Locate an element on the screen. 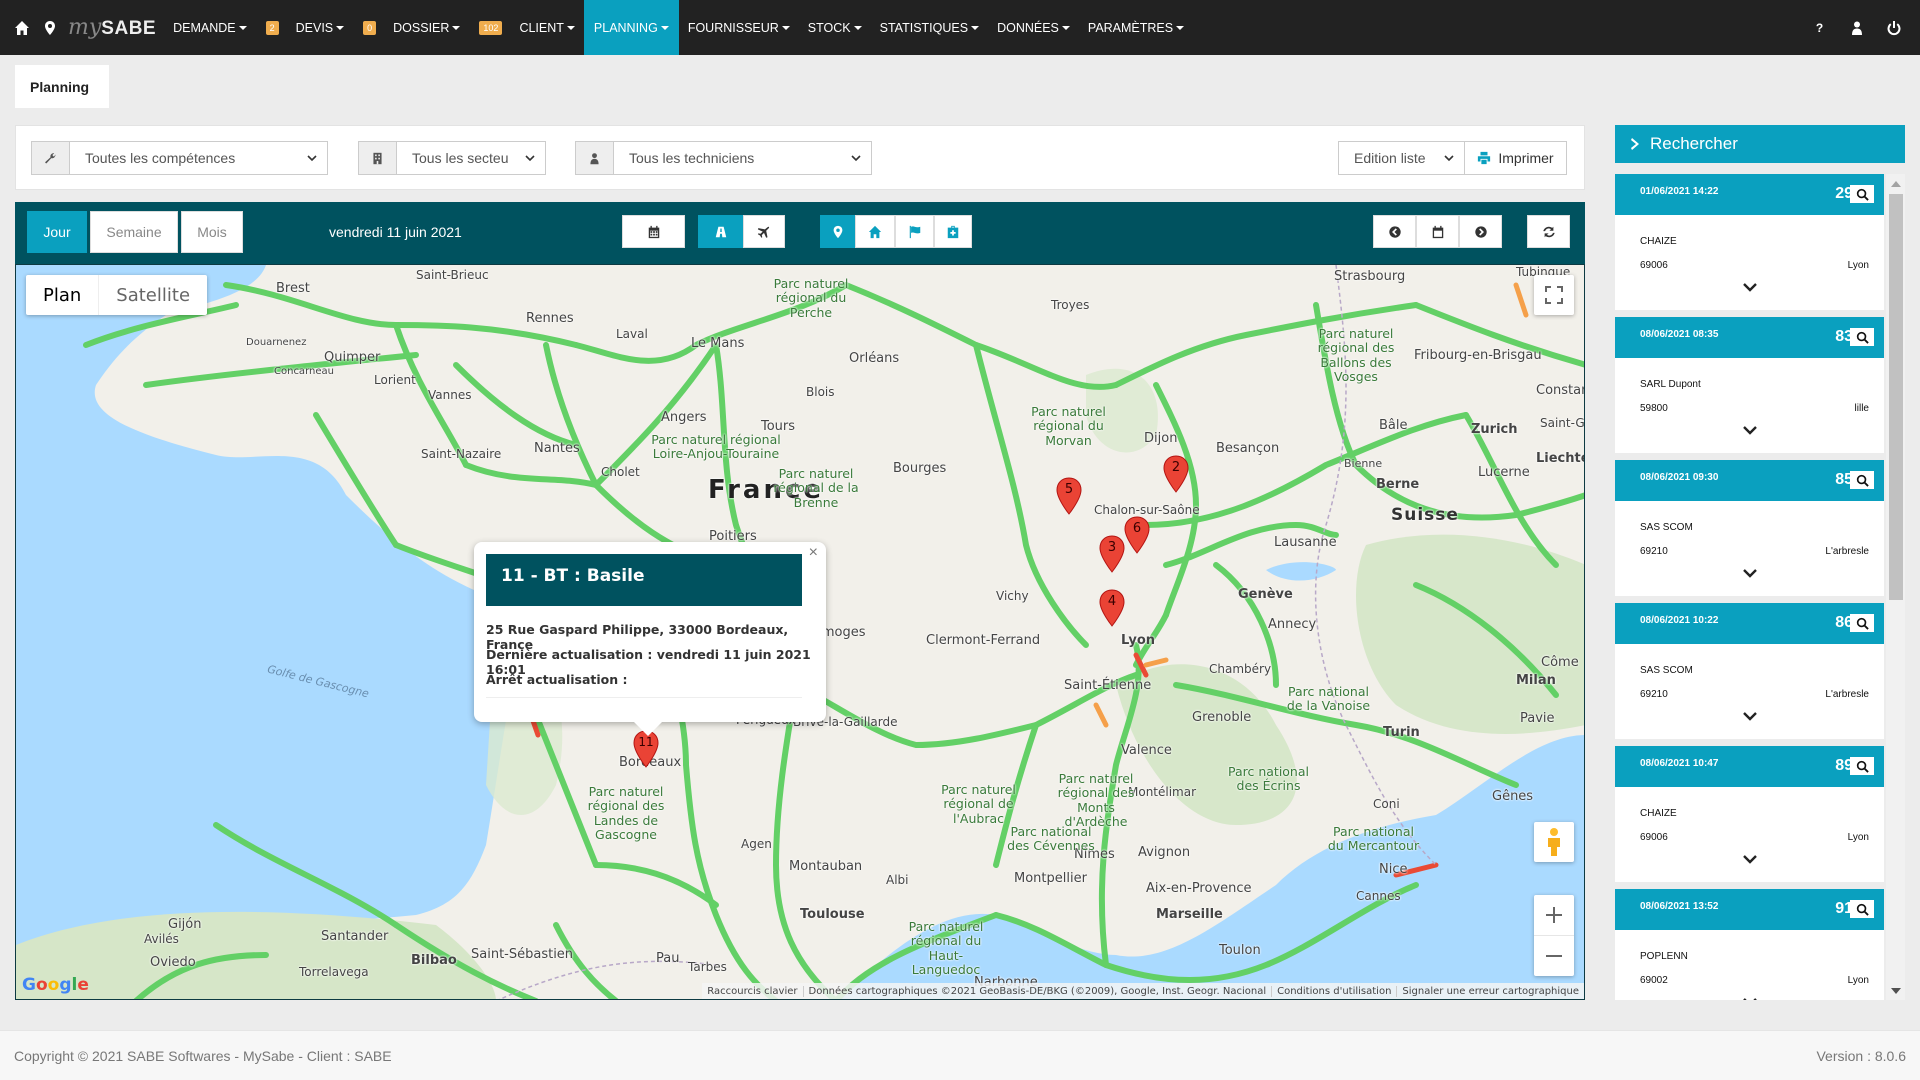 The width and height of the screenshot is (1920, 1080). nav-fournisseur: FOURNISSEUR is located at coordinates (739, 27).